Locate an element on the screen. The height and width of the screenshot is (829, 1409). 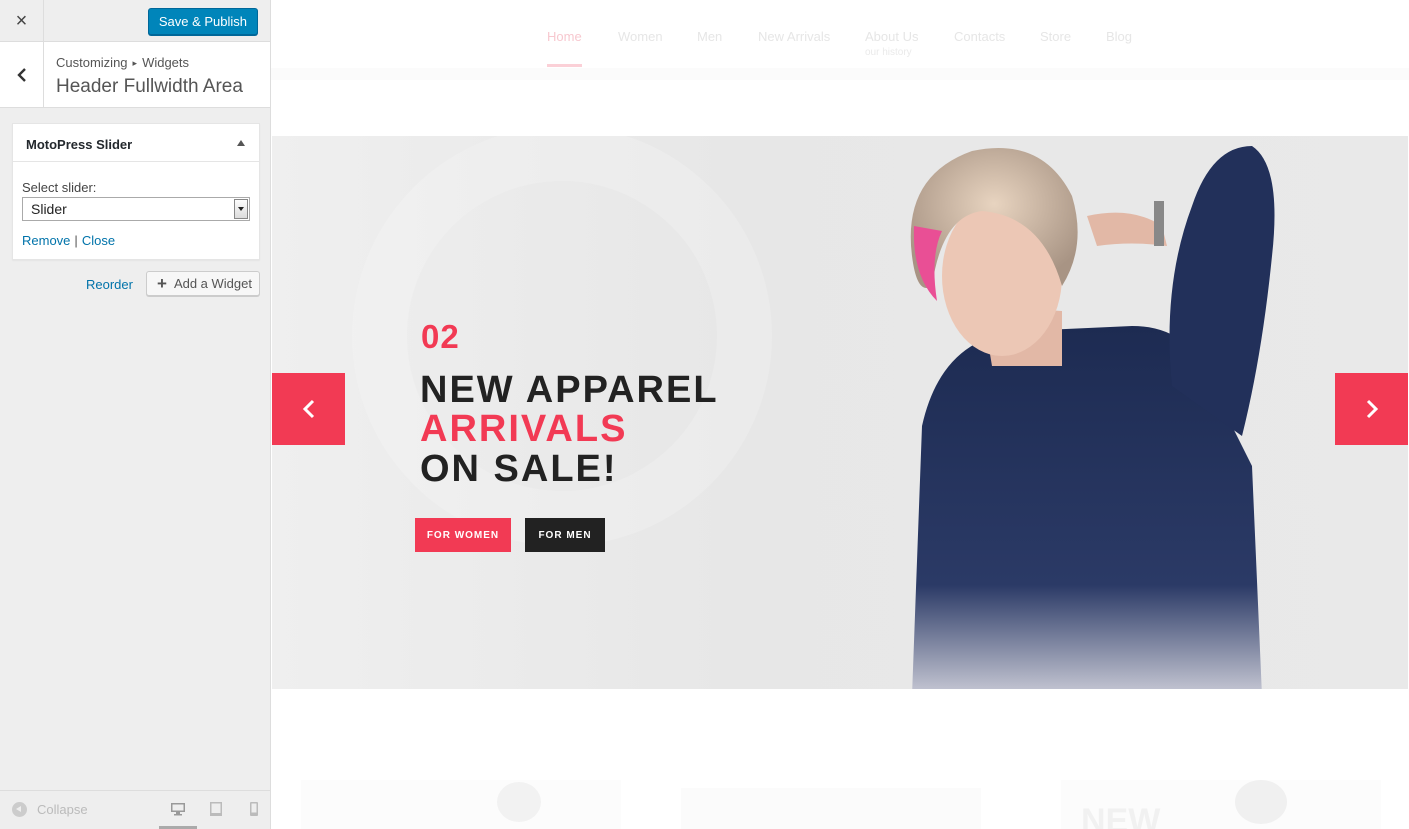
collapse-label: Collapse is located at coordinates (62, 809).